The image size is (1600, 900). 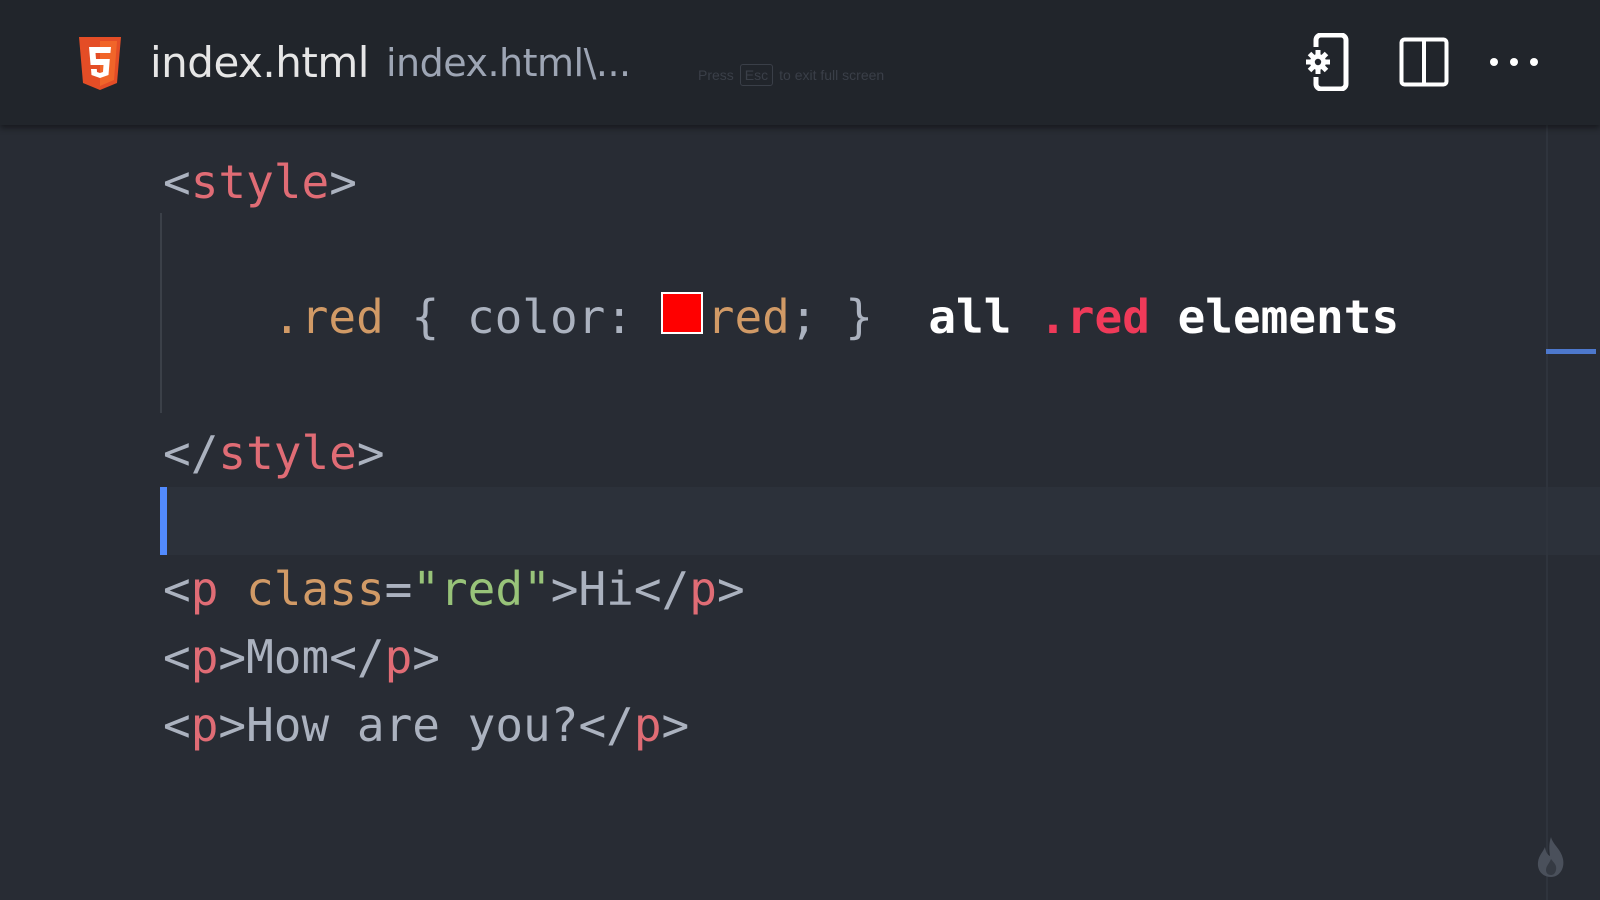 What do you see at coordinates (1550, 857) in the screenshot?
I see `flame-icon` at bounding box center [1550, 857].